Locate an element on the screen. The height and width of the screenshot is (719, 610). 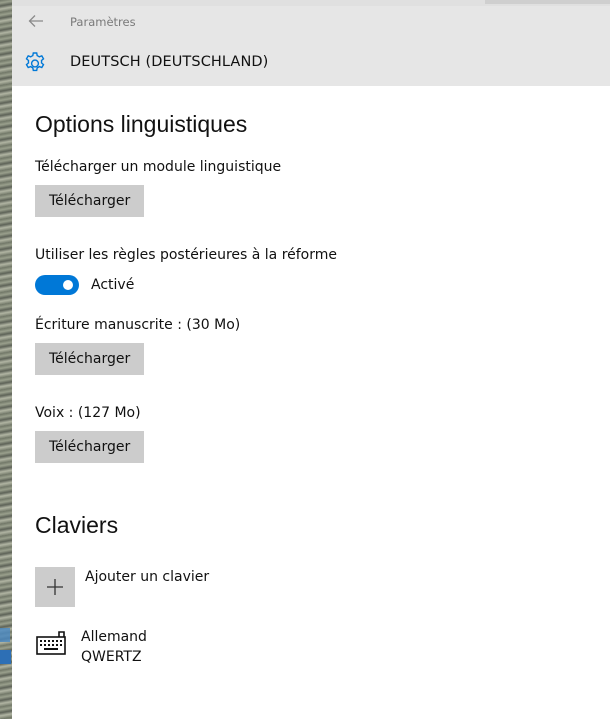
language-options-heading: Options linguistiques is located at coordinates (141, 124).